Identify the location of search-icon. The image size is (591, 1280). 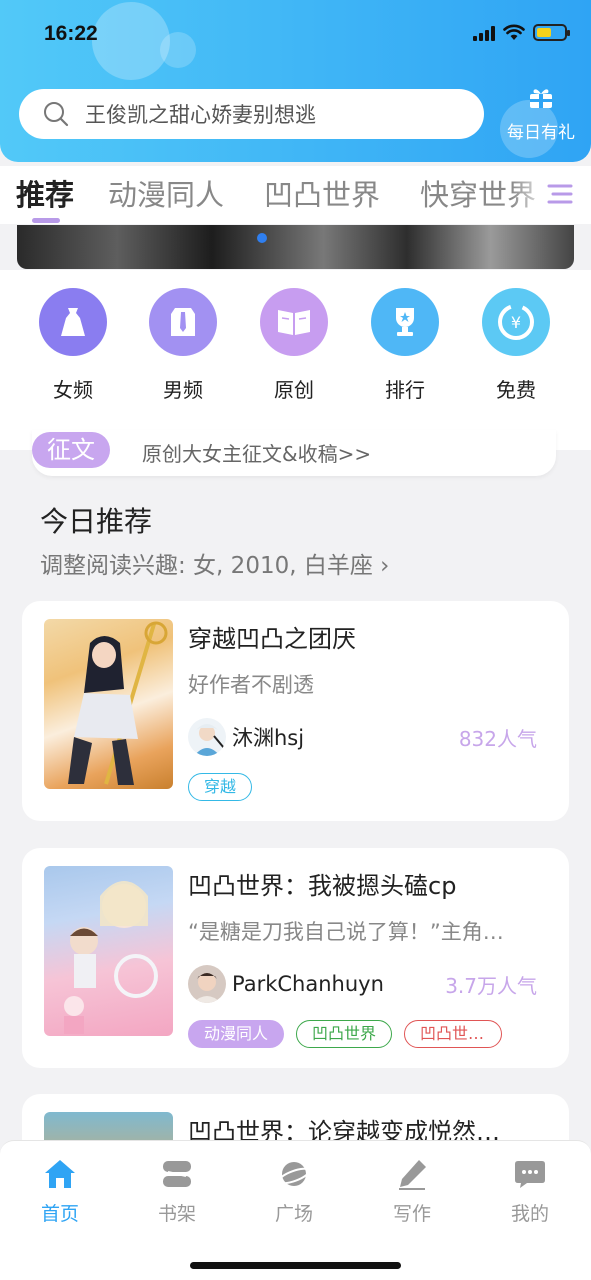
(56, 114).